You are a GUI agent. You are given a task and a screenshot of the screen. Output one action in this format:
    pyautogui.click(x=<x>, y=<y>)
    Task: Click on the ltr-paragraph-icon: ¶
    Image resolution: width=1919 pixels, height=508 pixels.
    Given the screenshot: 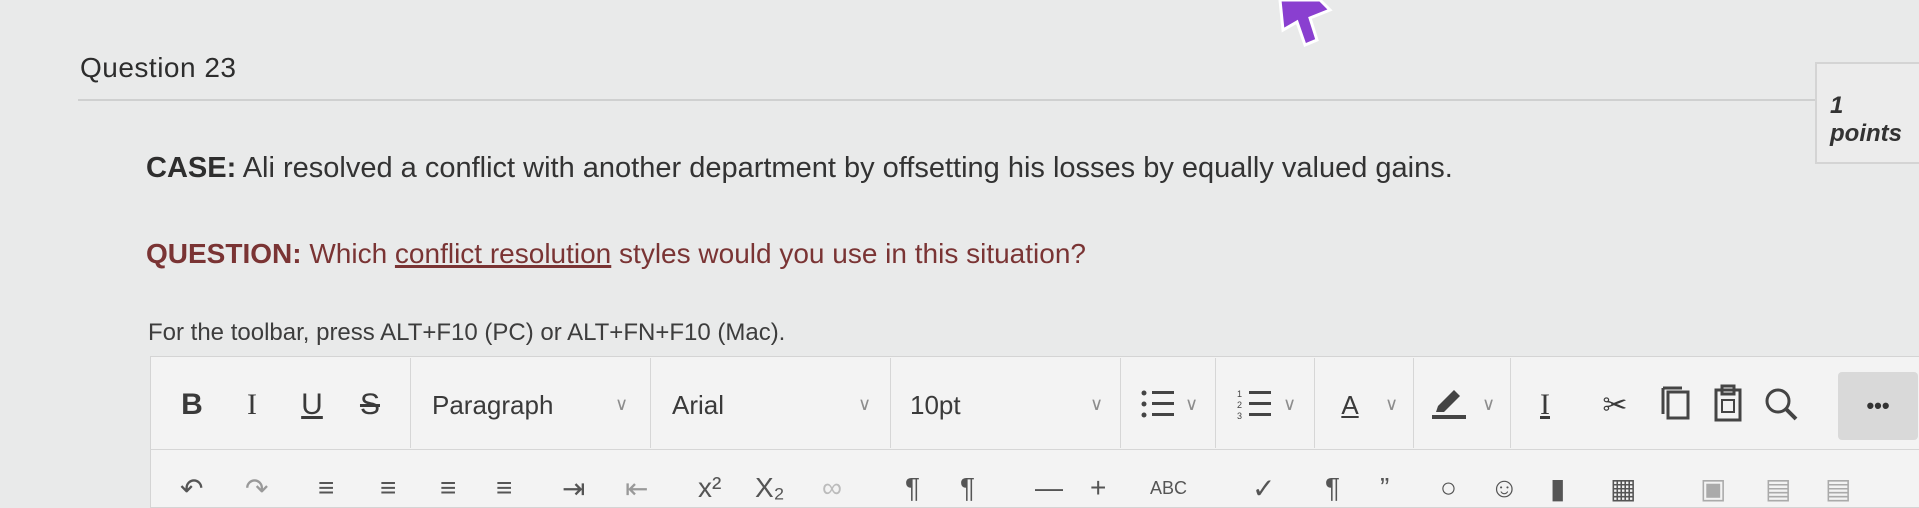 What is the action you would take?
    pyautogui.click(x=912, y=488)
    